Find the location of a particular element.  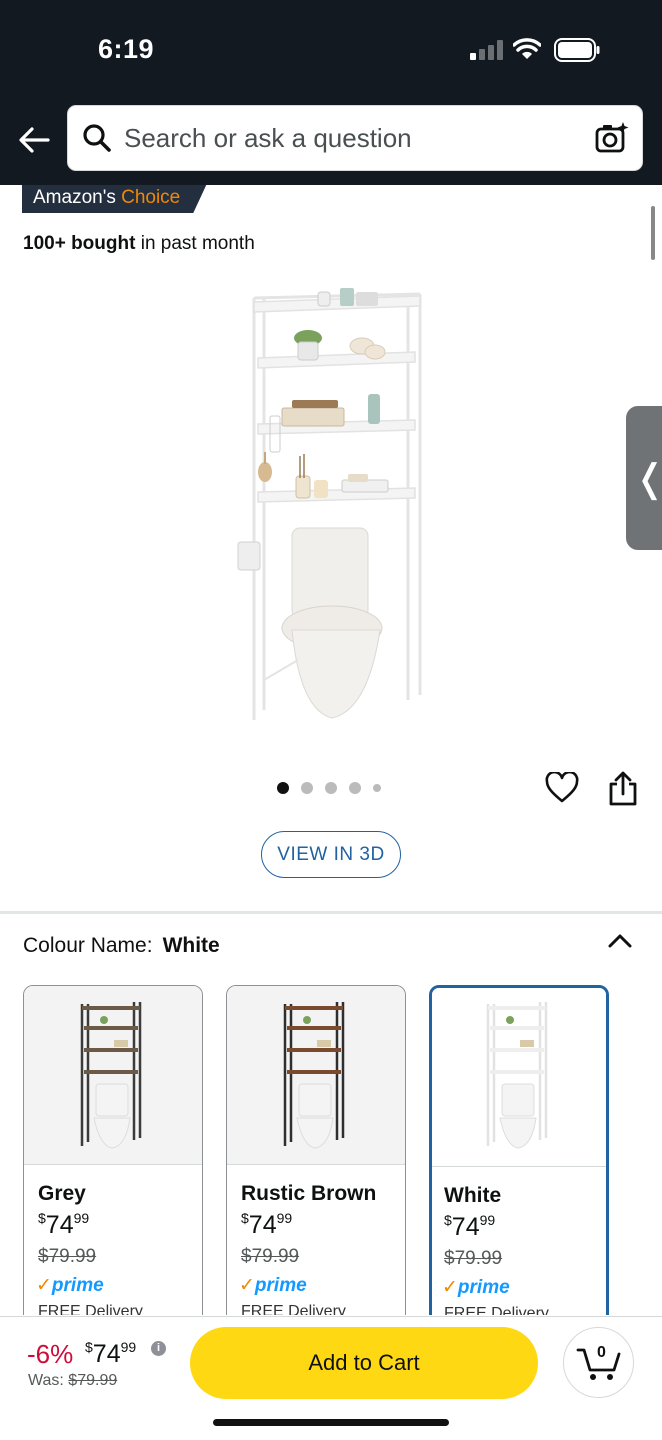

variant-name: Rustic Brown is located at coordinates (309, 1193).